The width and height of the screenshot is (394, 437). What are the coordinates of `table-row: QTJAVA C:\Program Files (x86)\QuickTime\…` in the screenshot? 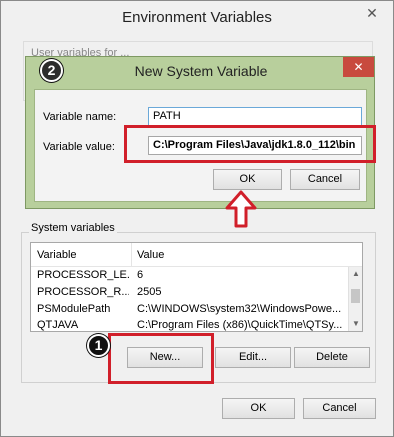 It's located at (189, 324).